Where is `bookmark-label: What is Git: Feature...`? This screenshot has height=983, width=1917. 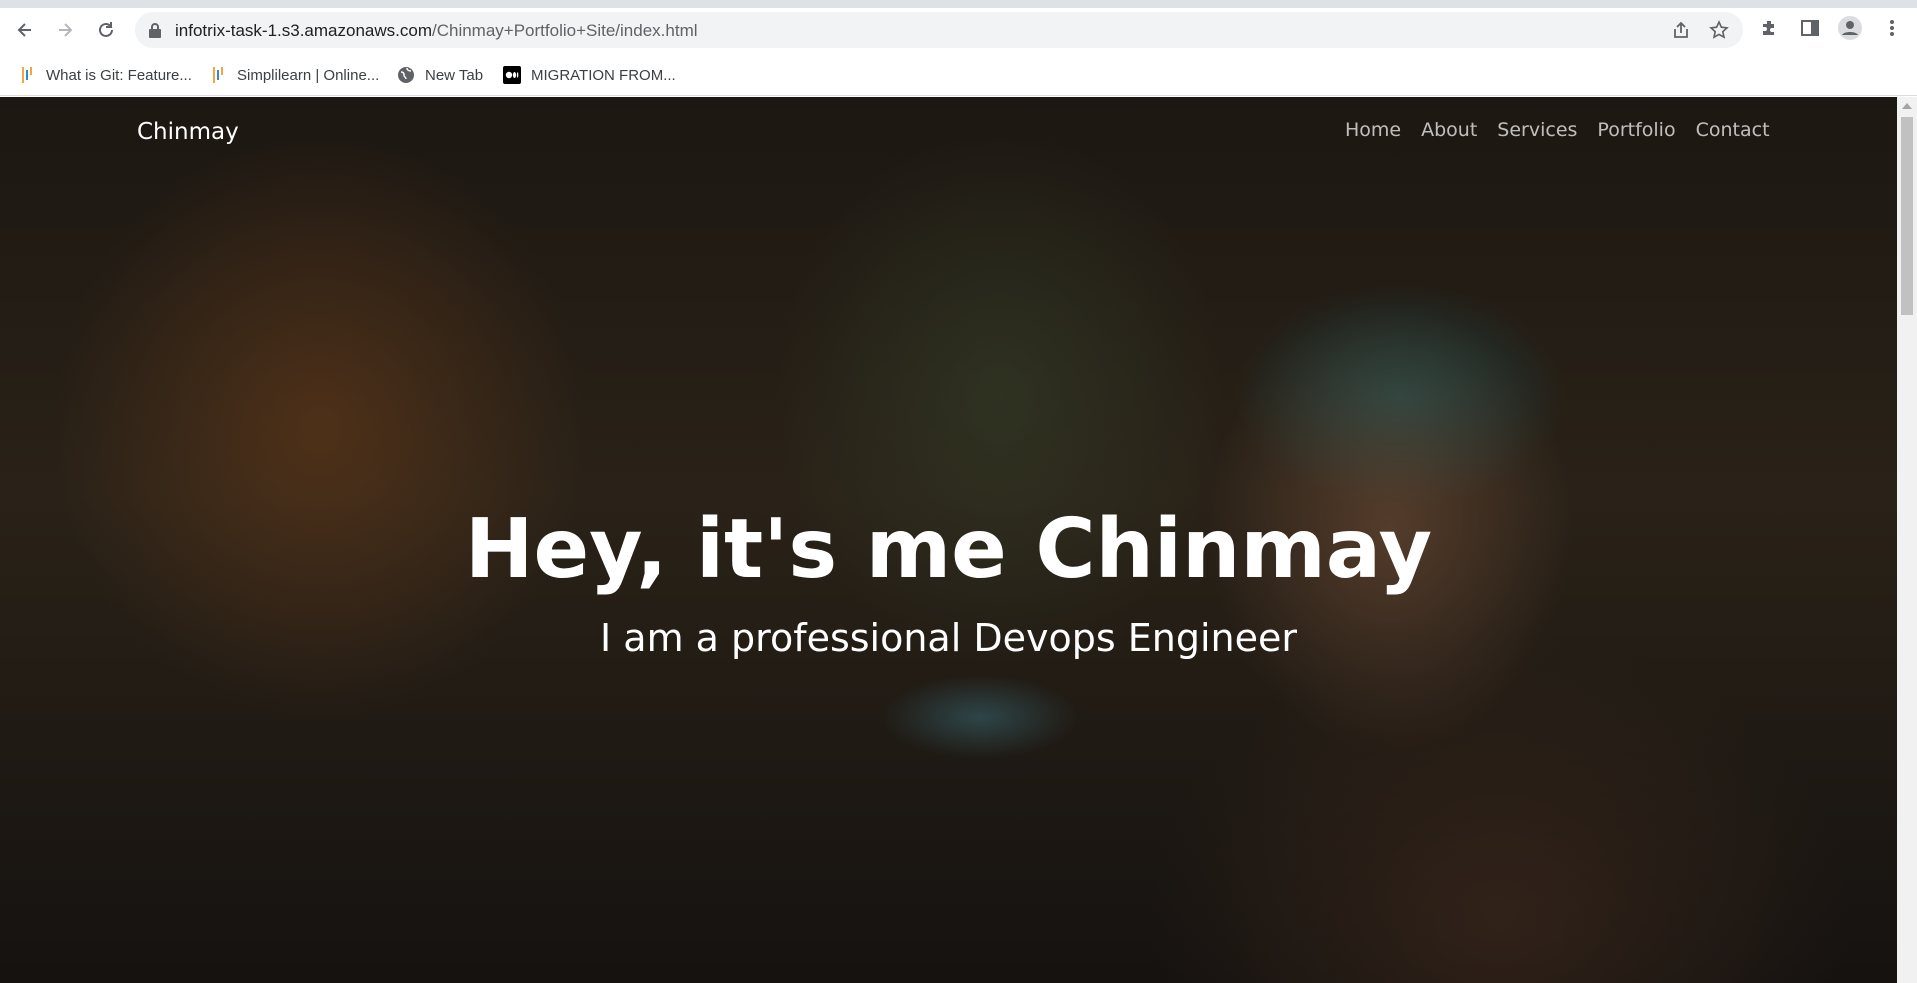 bookmark-label: What is Git: Feature... is located at coordinates (119, 75).